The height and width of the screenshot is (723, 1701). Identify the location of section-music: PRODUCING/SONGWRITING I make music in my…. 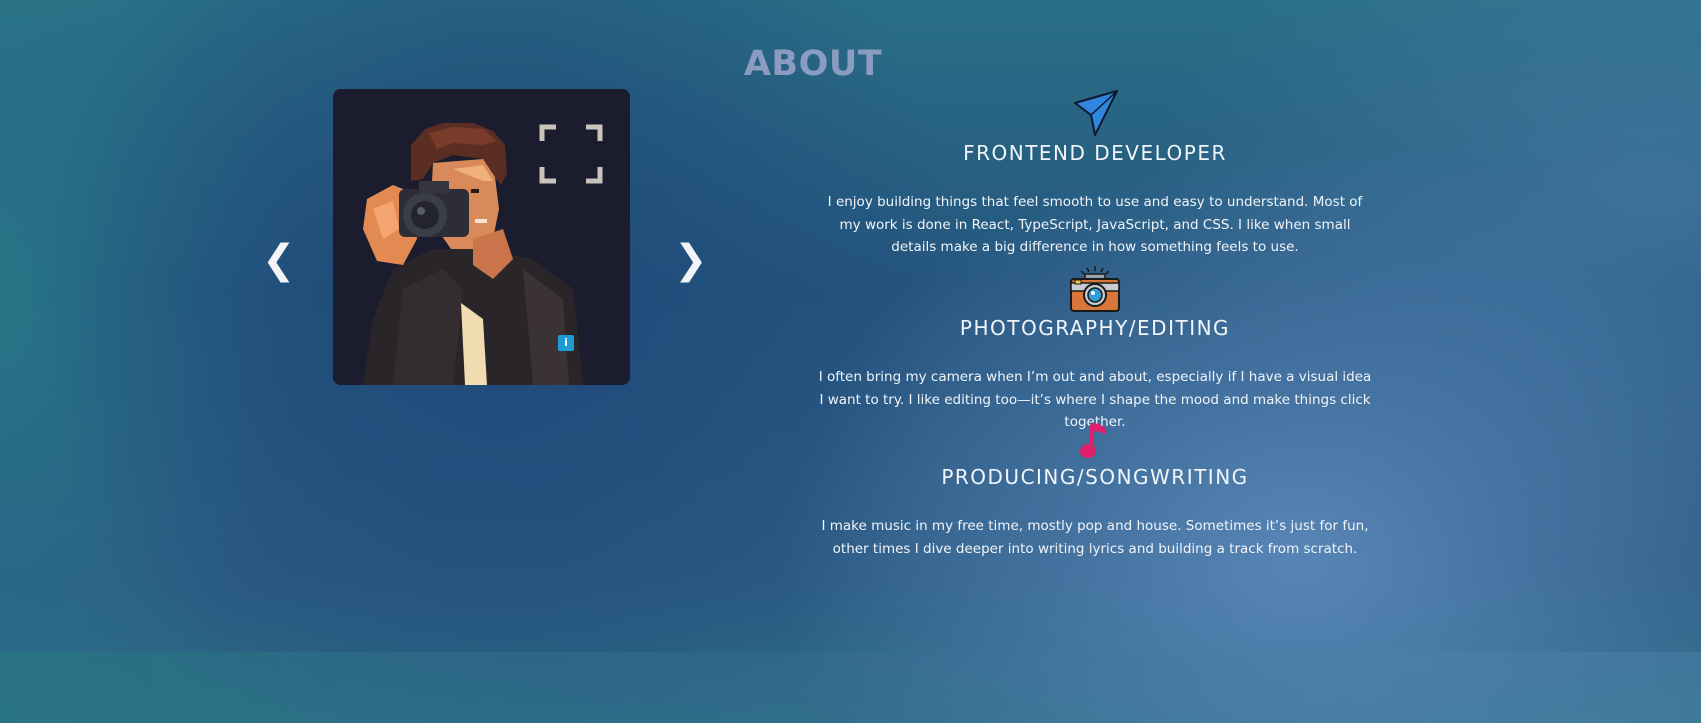
(1095, 490).